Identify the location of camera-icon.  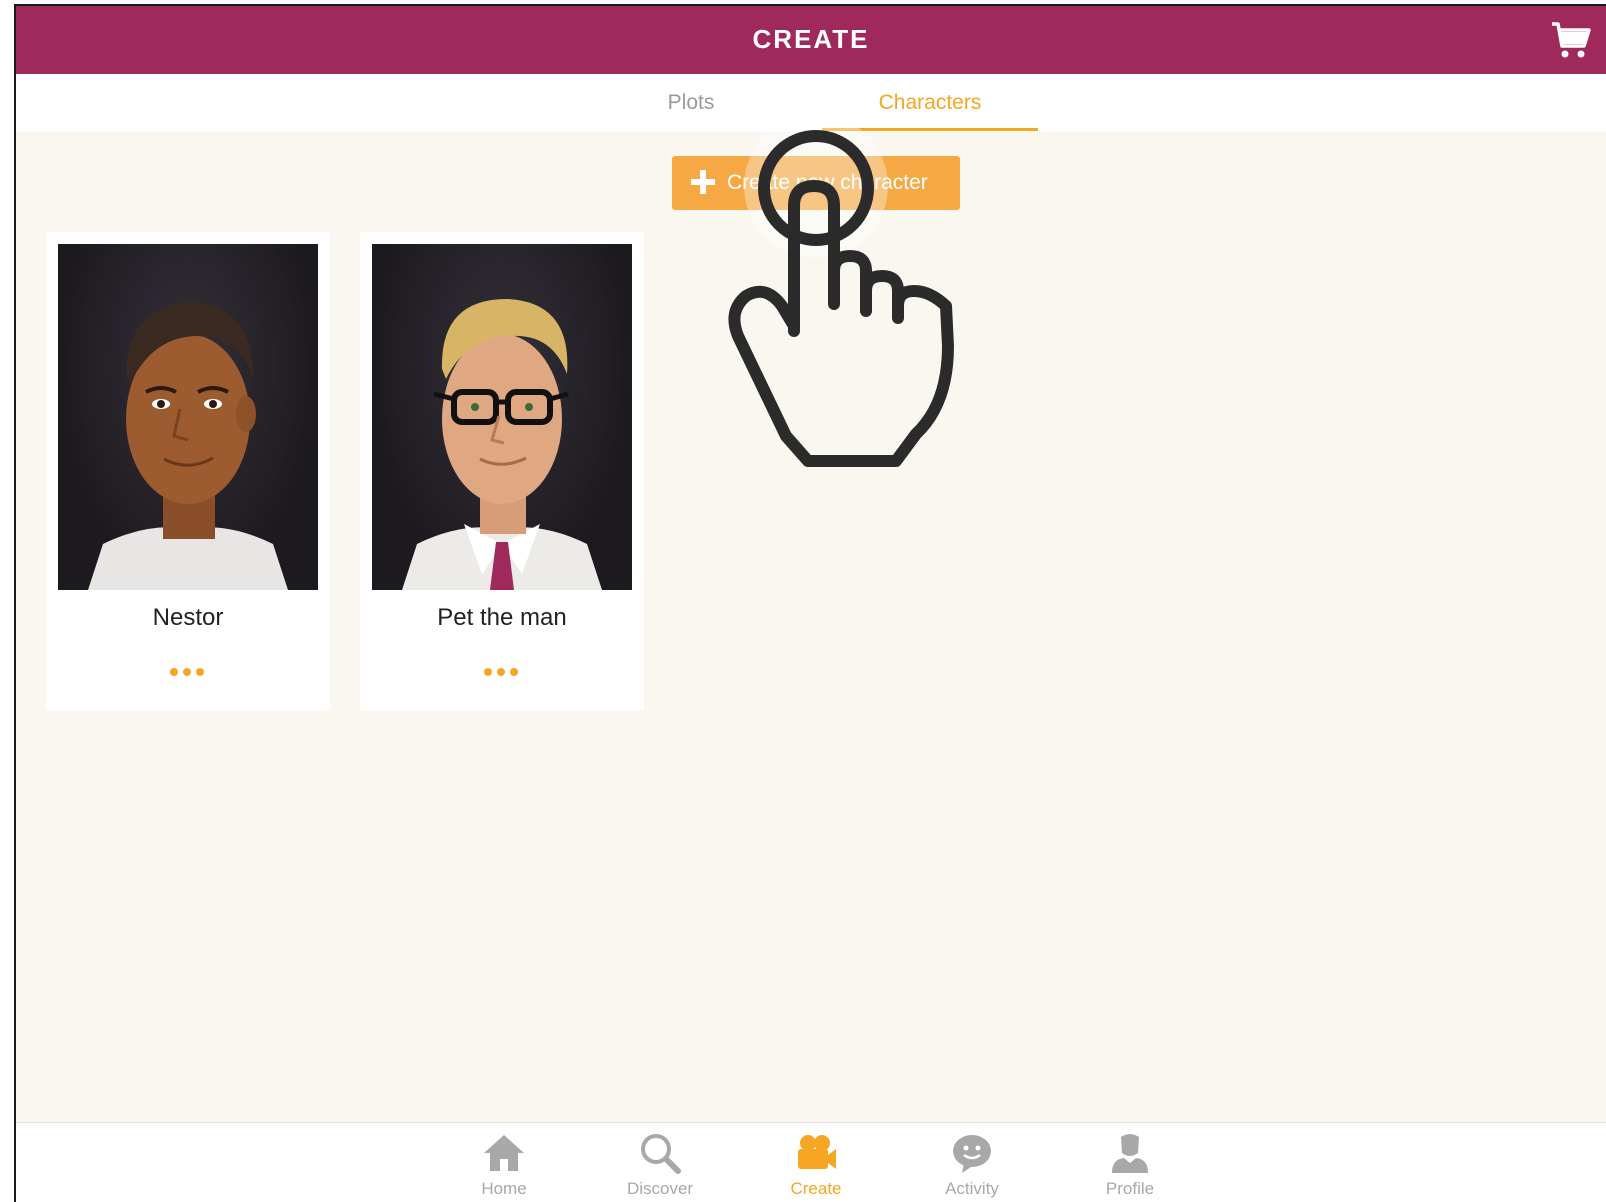
(817, 1152).